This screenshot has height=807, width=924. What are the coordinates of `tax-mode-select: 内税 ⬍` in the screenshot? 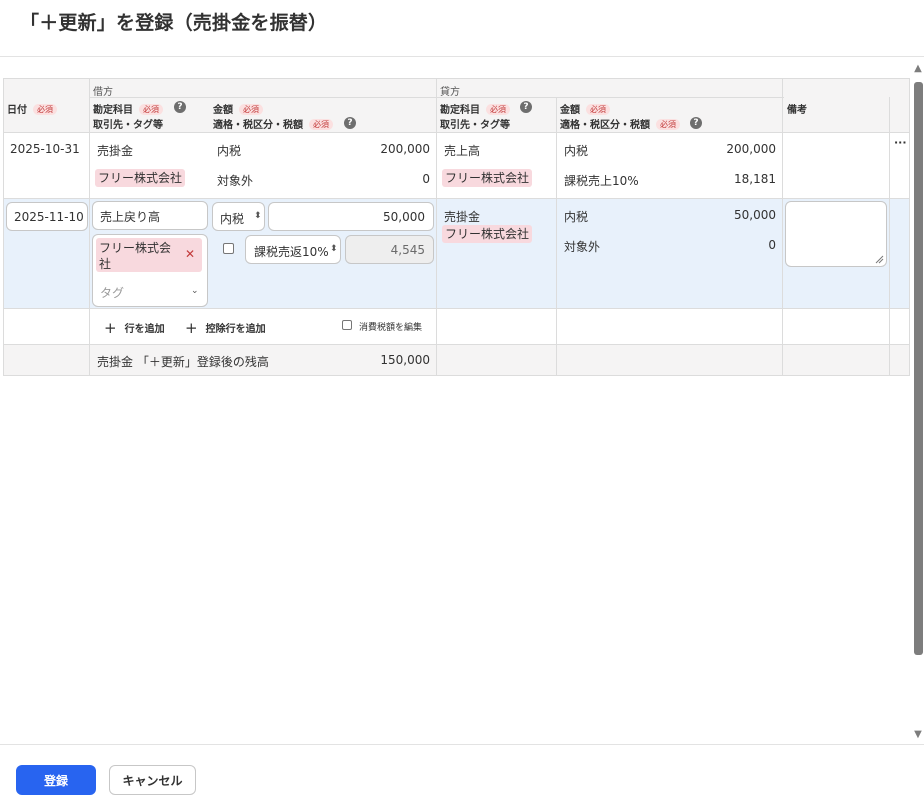 It's located at (238, 216).